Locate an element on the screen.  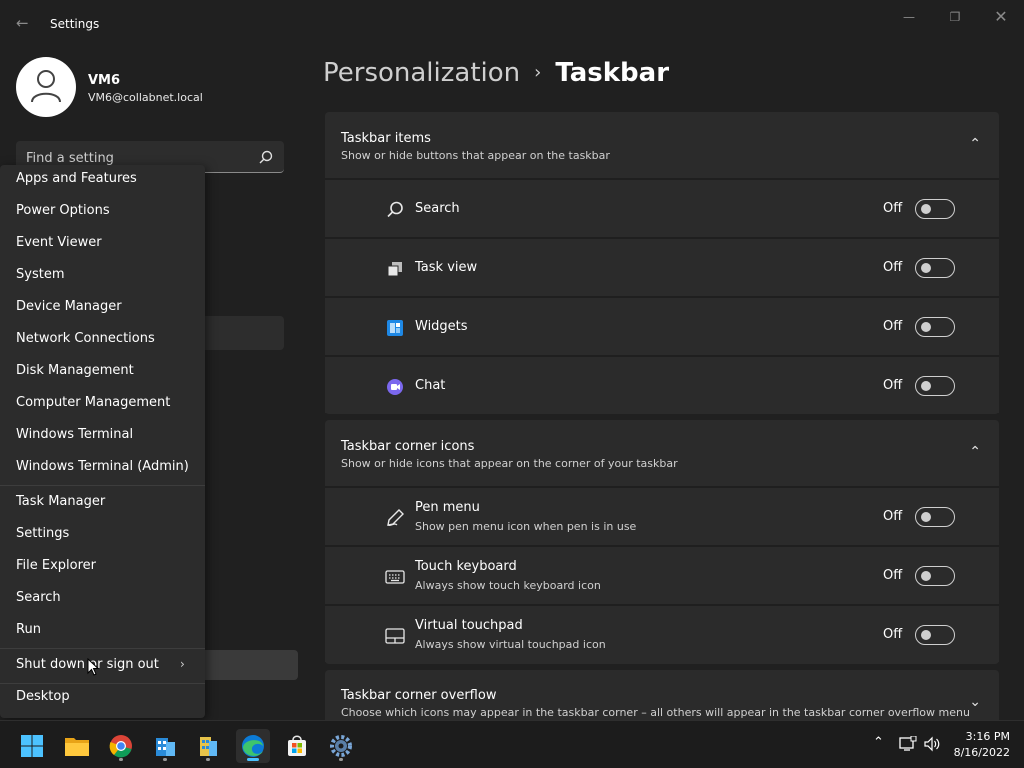
user-email: VM6@collabnet.local is located at coordinates (145, 97).